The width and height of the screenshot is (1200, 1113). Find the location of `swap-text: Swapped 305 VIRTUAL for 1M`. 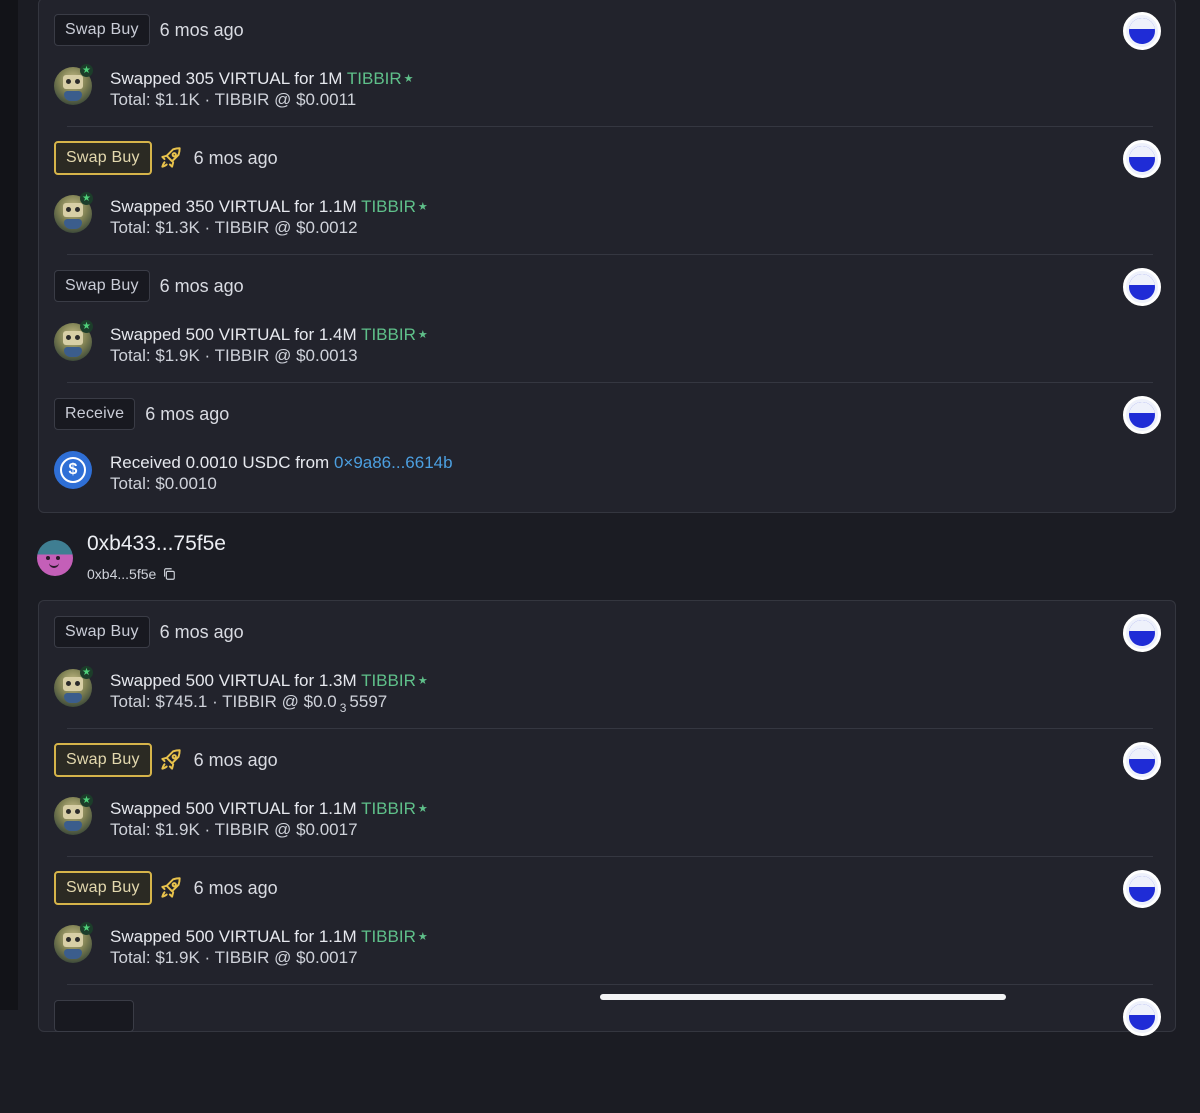

swap-text: Swapped 305 VIRTUAL for 1M is located at coordinates (228, 78).